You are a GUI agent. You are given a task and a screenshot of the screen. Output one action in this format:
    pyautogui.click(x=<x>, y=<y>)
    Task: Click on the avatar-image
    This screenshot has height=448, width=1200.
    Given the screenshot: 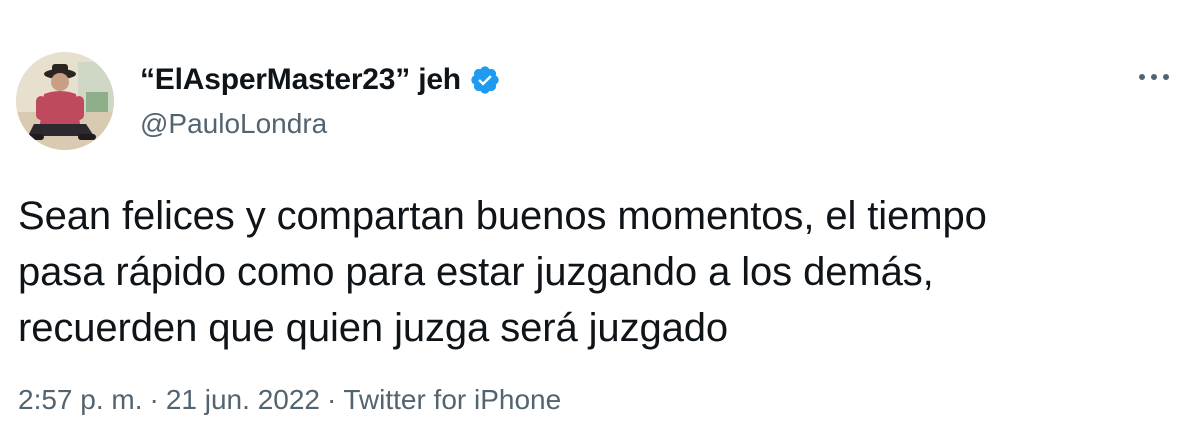 What is the action you would take?
    pyautogui.click(x=65, y=101)
    